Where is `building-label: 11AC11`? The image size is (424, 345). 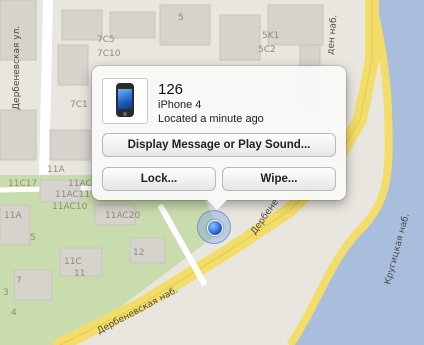
building-label: 11AC11 is located at coordinates (72, 195).